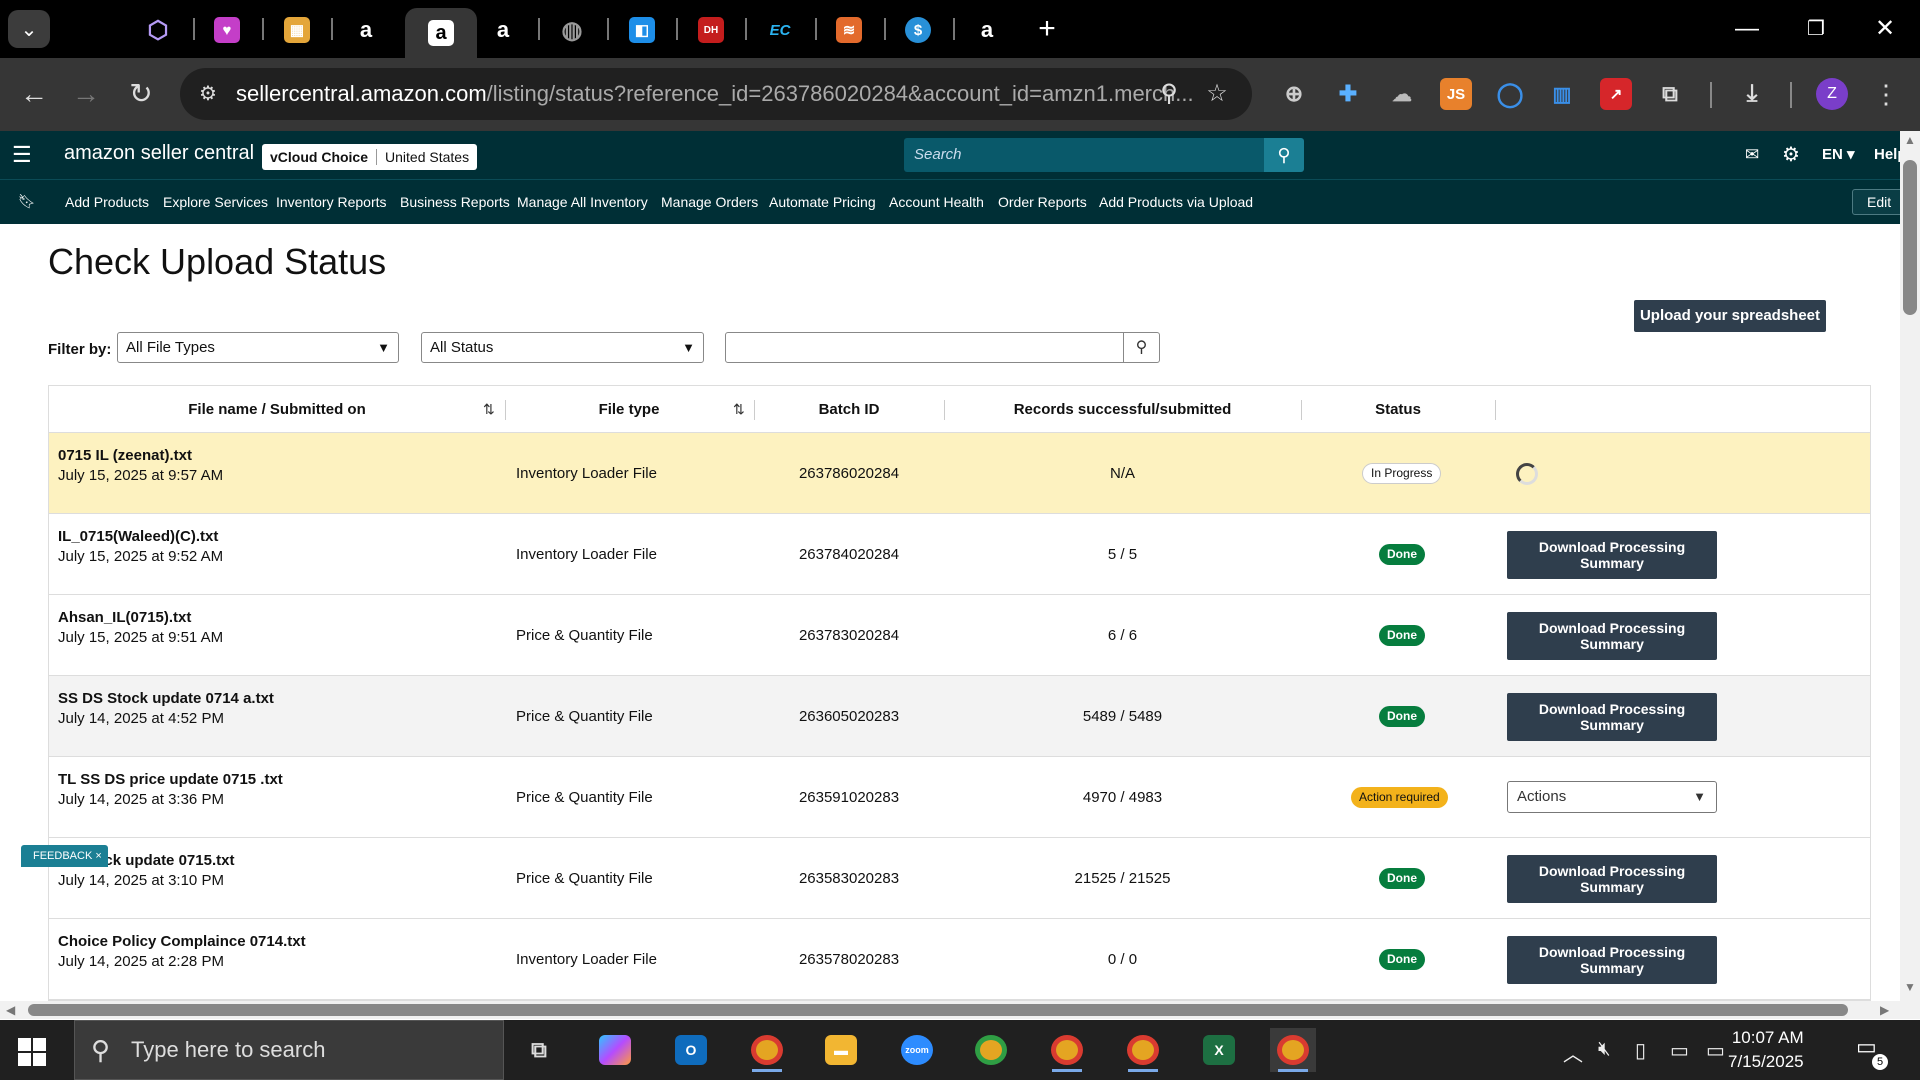  What do you see at coordinates (1219, 1050) in the screenshot?
I see `taskbar-excel: X` at bounding box center [1219, 1050].